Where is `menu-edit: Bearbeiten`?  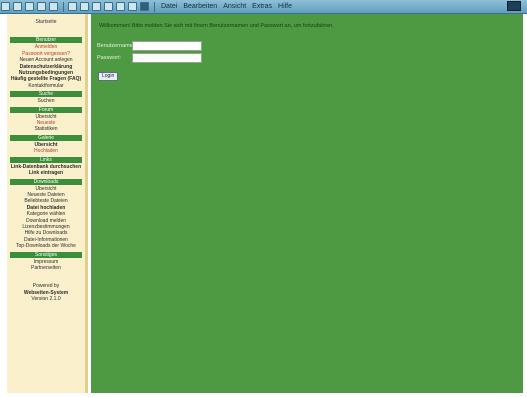 menu-edit: Bearbeiten is located at coordinates (200, 6).